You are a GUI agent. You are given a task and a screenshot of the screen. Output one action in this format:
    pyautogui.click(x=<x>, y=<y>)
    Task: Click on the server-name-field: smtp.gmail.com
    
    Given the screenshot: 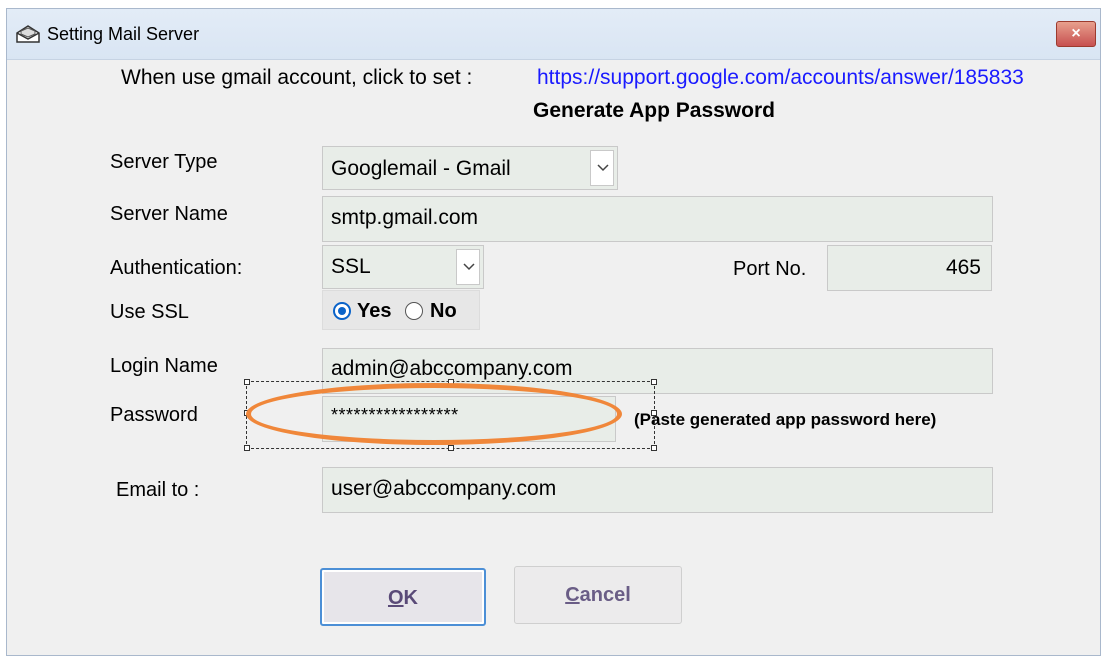 What is the action you would take?
    pyautogui.click(x=657, y=219)
    